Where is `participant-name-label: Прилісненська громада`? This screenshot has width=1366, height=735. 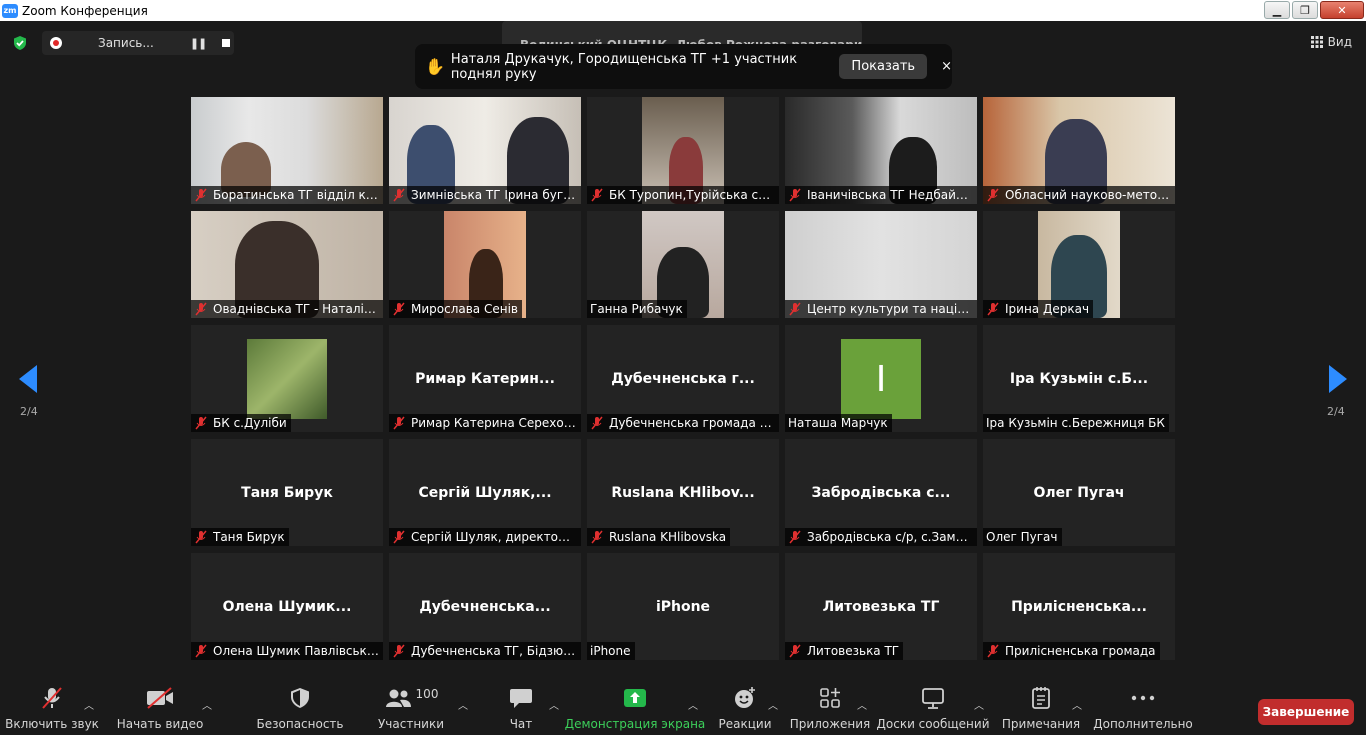
participant-name-label: Прилісненська громада is located at coordinates (1071, 651).